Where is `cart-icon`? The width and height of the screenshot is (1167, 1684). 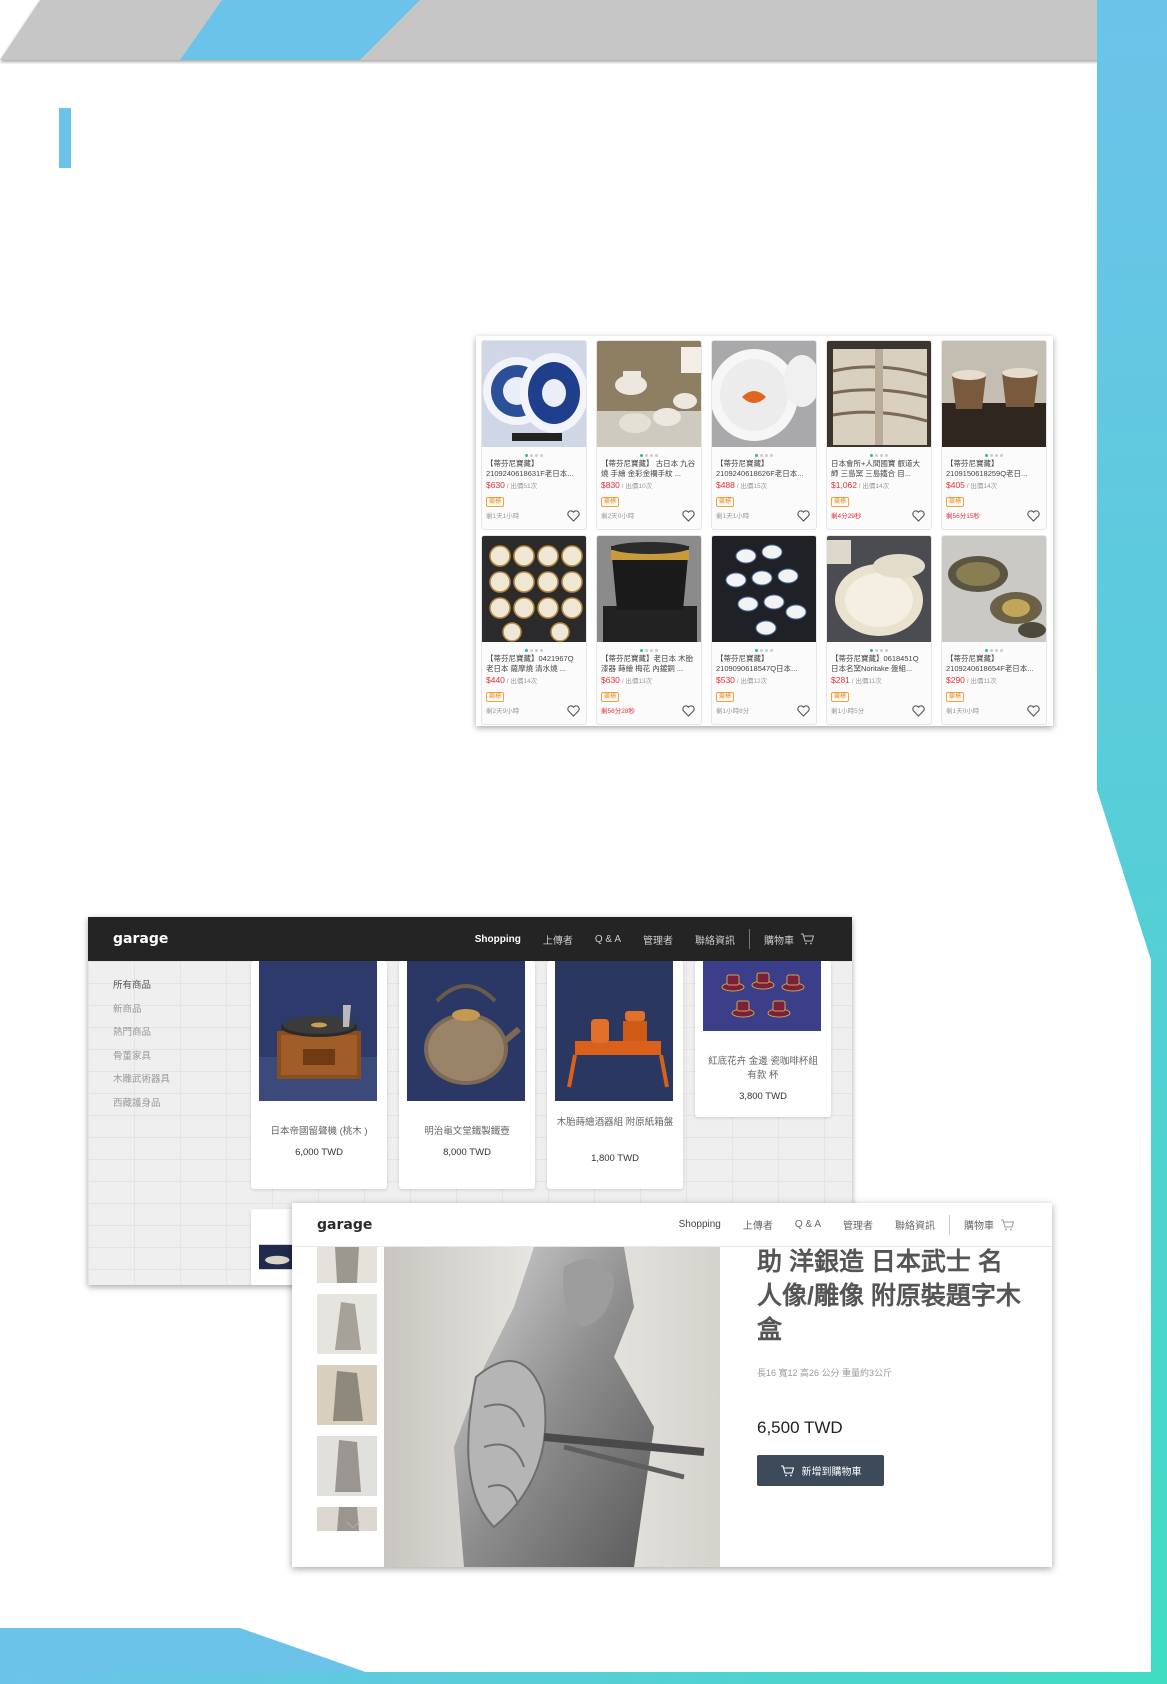
cart-icon is located at coordinates (787, 1470).